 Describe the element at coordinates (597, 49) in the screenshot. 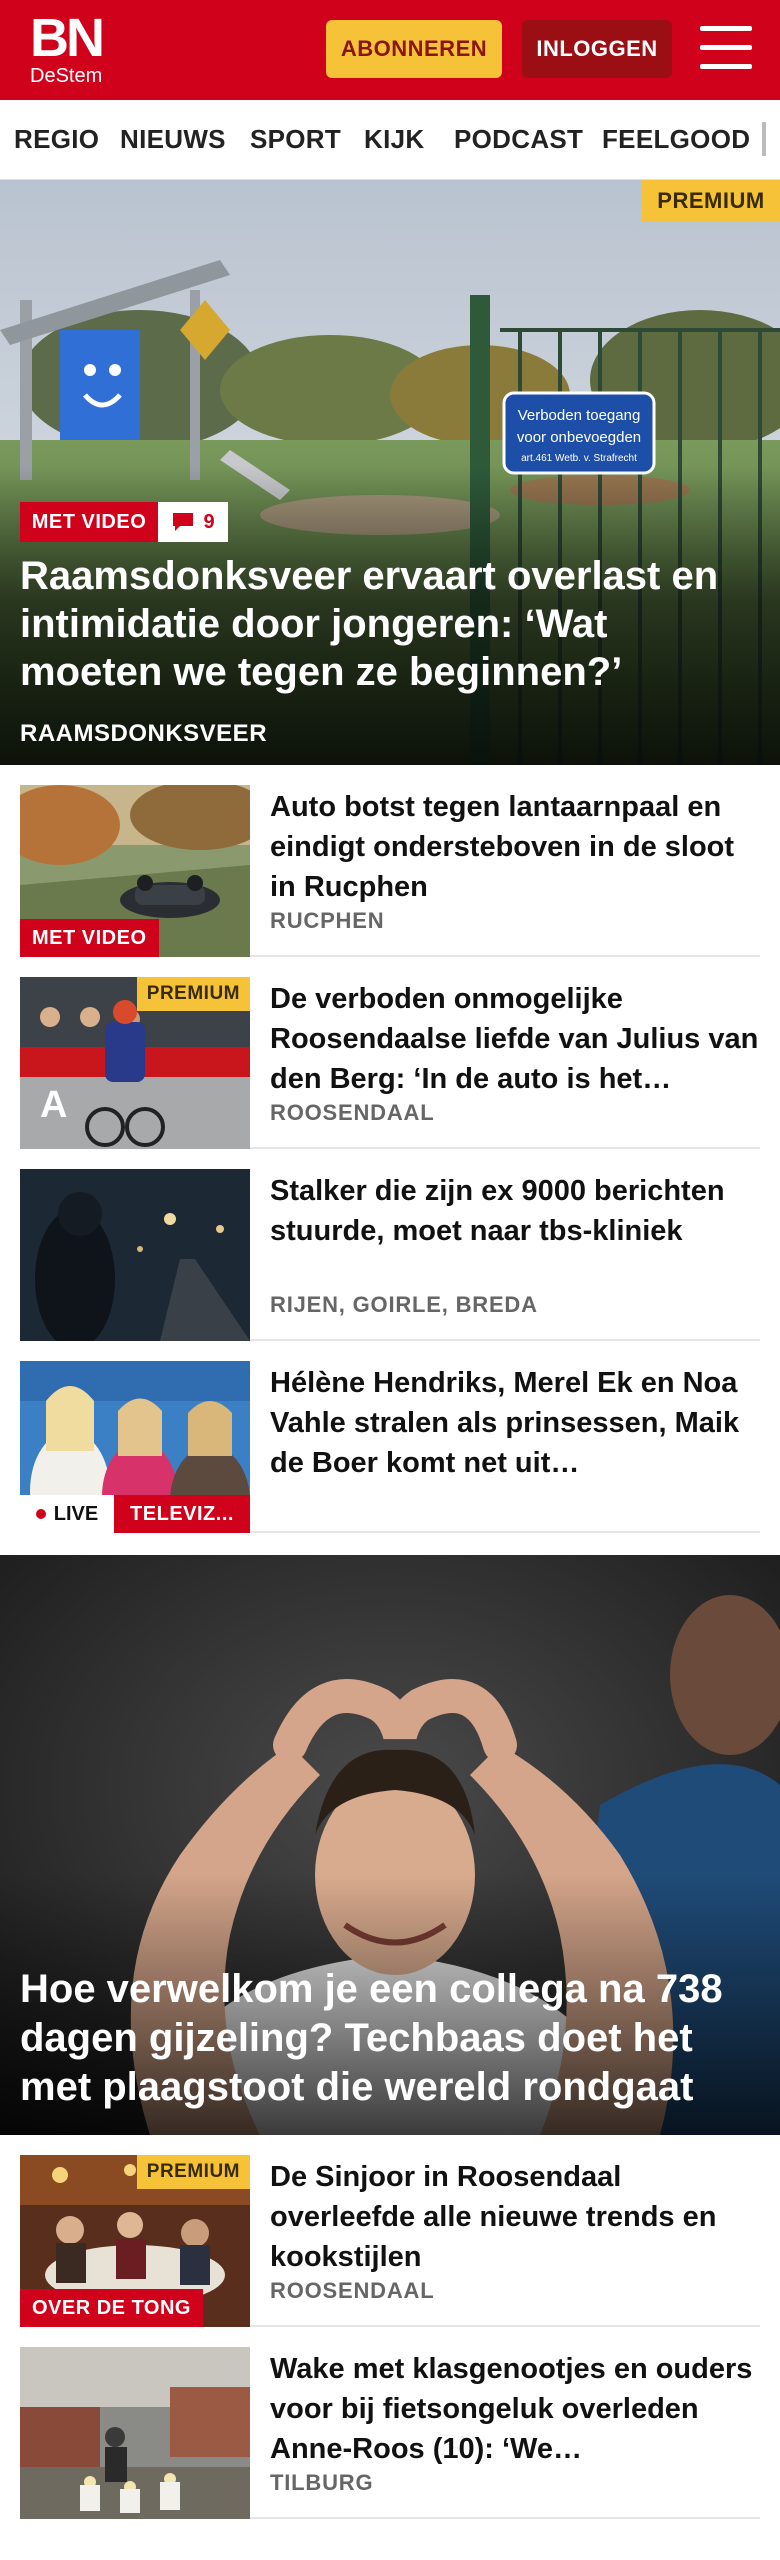

I see `login-button: INLOGGEN` at that location.